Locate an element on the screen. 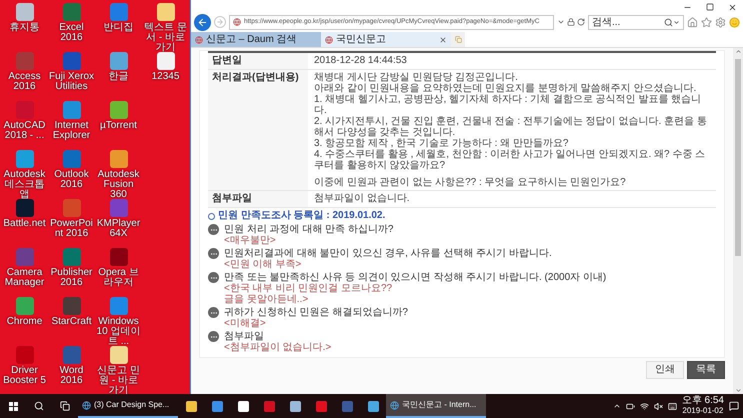 This screenshot has width=743, height=418. task-view-icon is located at coordinates (65, 406).